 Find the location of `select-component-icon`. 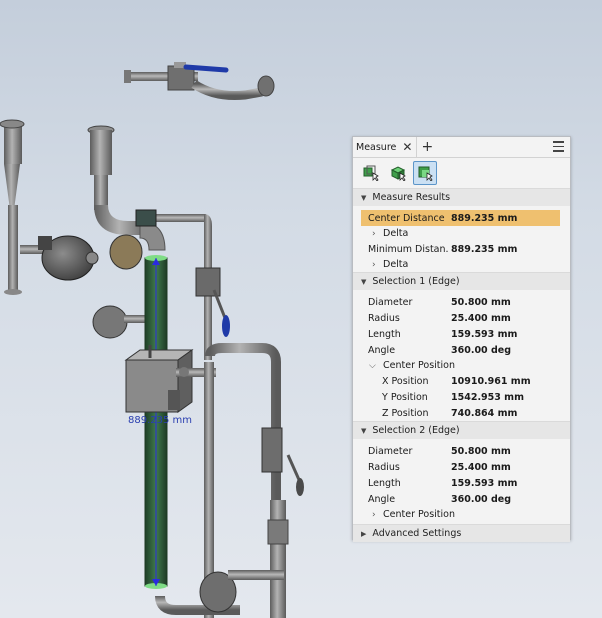

select-component-icon is located at coordinates (398, 173).